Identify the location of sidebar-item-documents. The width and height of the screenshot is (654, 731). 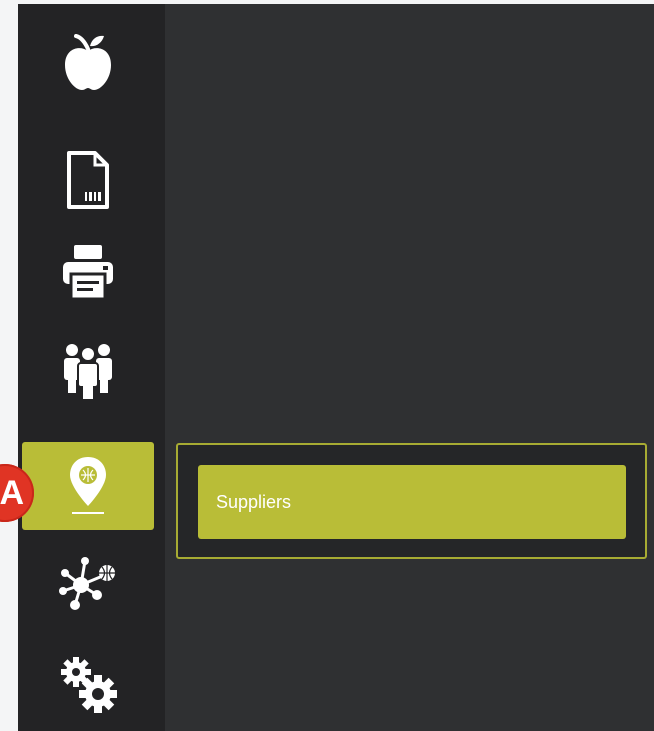
(88, 180).